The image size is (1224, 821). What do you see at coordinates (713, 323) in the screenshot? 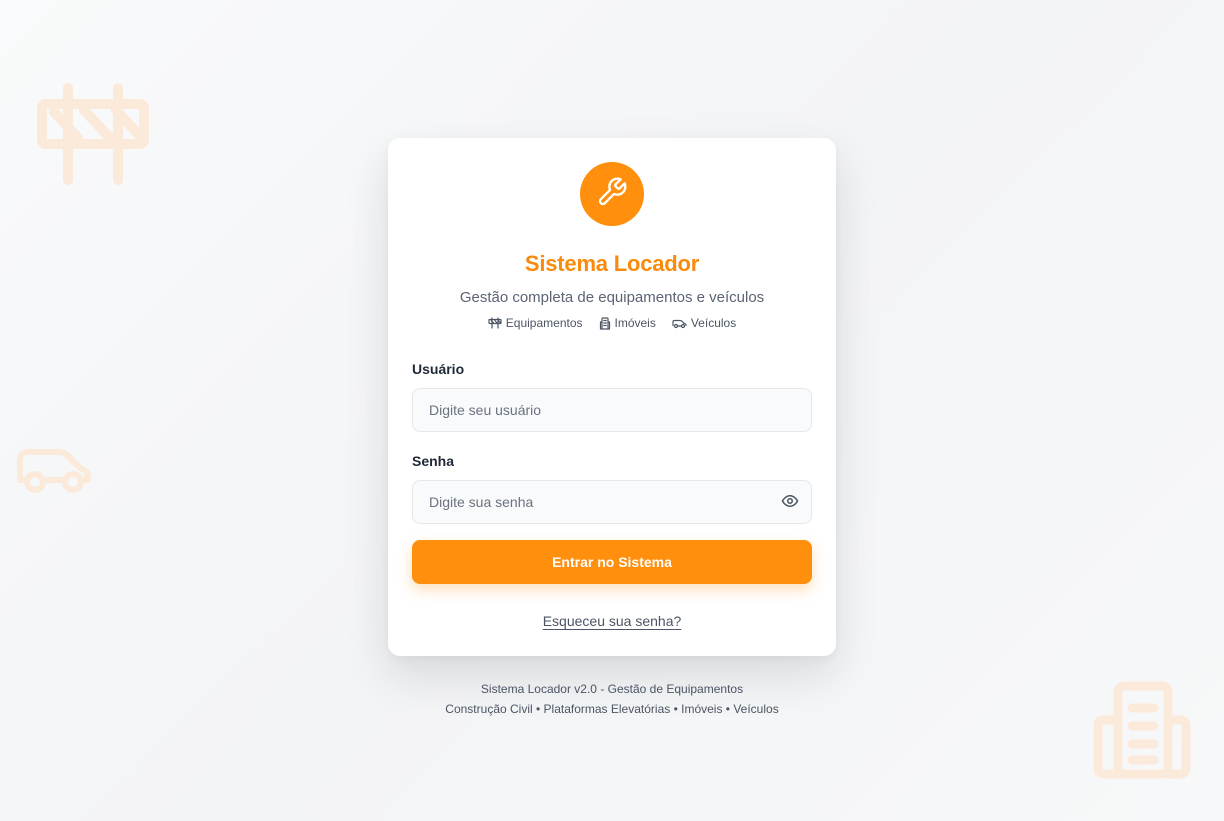
I see `feature-label: Veículos` at bounding box center [713, 323].